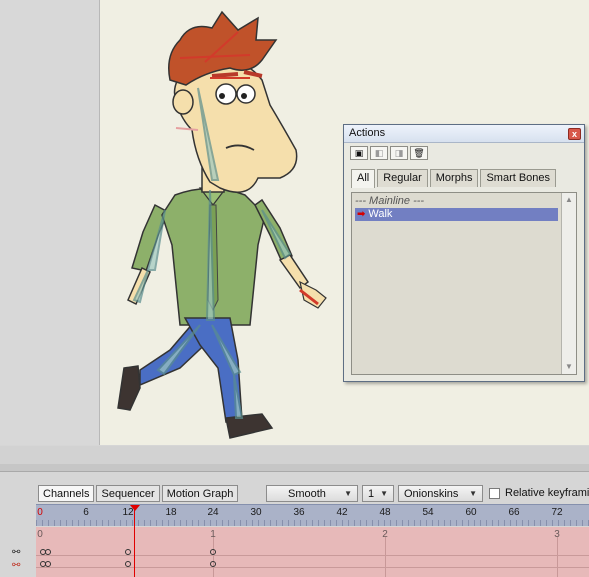 The width and height of the screenshot is (589, 577). I want to click on ruler-number: 48, so click(385, 512).